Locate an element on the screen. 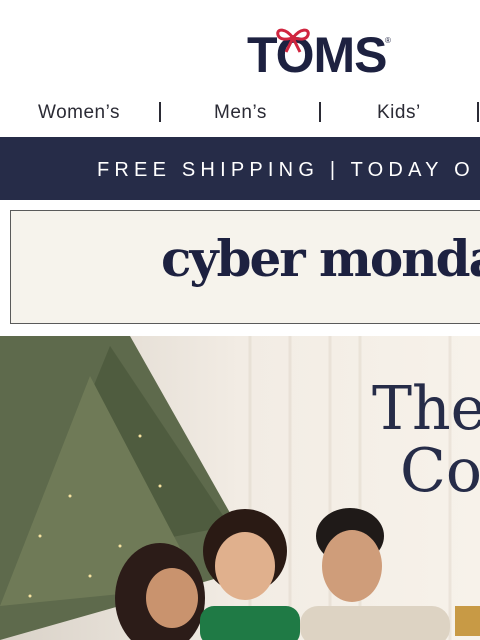 Image resolution: width=480 pixels, height=640 pixels. top-nav: Women’s Men’s Kids’ is located at coordinates (240, 117).